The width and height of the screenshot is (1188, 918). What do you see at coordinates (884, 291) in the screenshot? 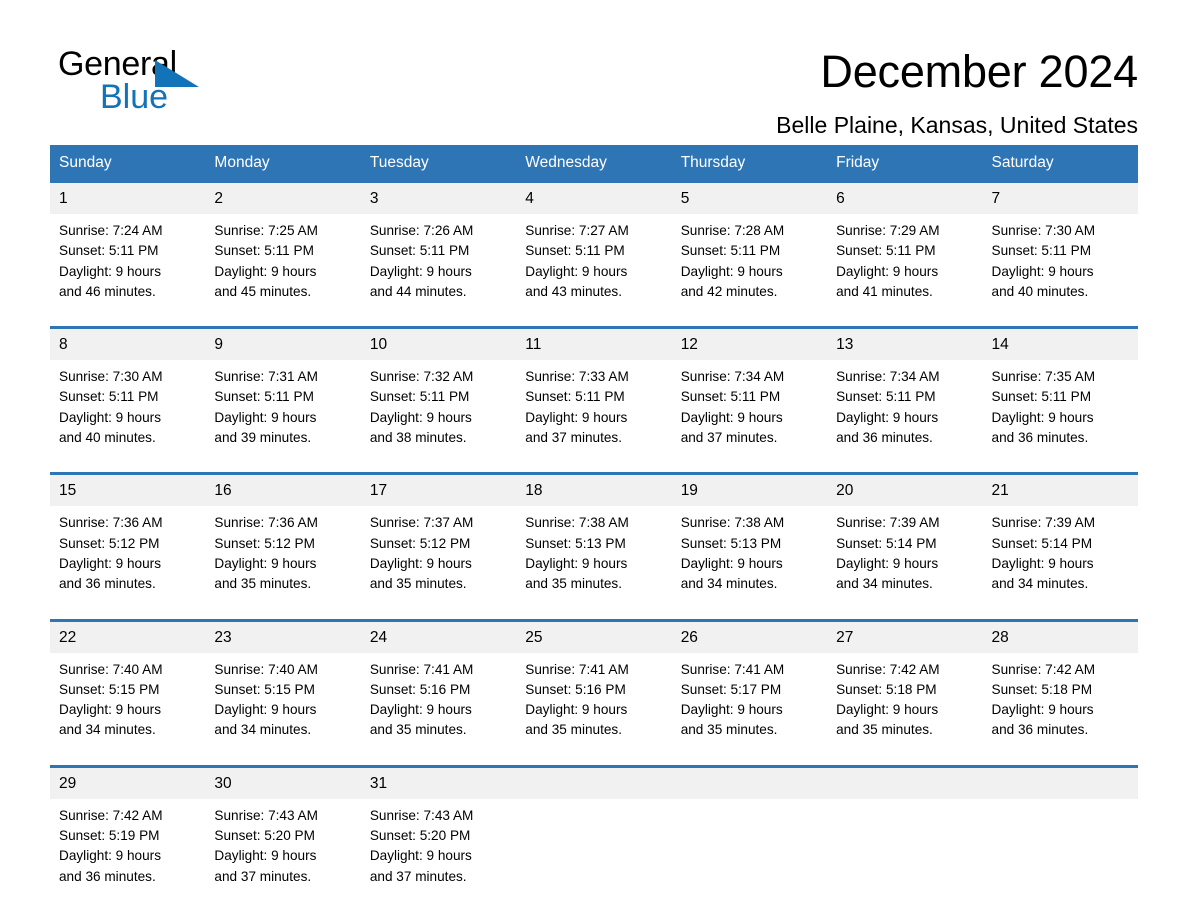
I see `daylight-duration-line2: and 41 minutes.` at bounding box center [884, 291].